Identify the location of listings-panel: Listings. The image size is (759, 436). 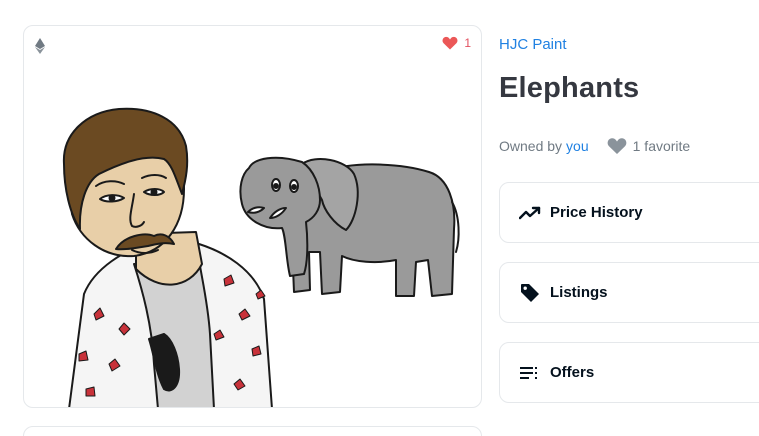
(629, 292).